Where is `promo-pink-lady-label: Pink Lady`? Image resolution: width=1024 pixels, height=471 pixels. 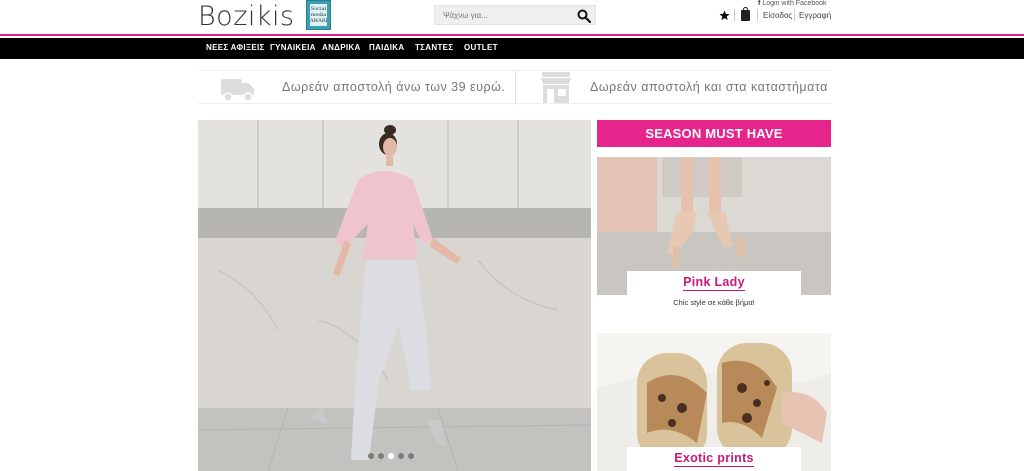 promo-pink-lady-label: Pink Lady is located at coordinates (714, 283).